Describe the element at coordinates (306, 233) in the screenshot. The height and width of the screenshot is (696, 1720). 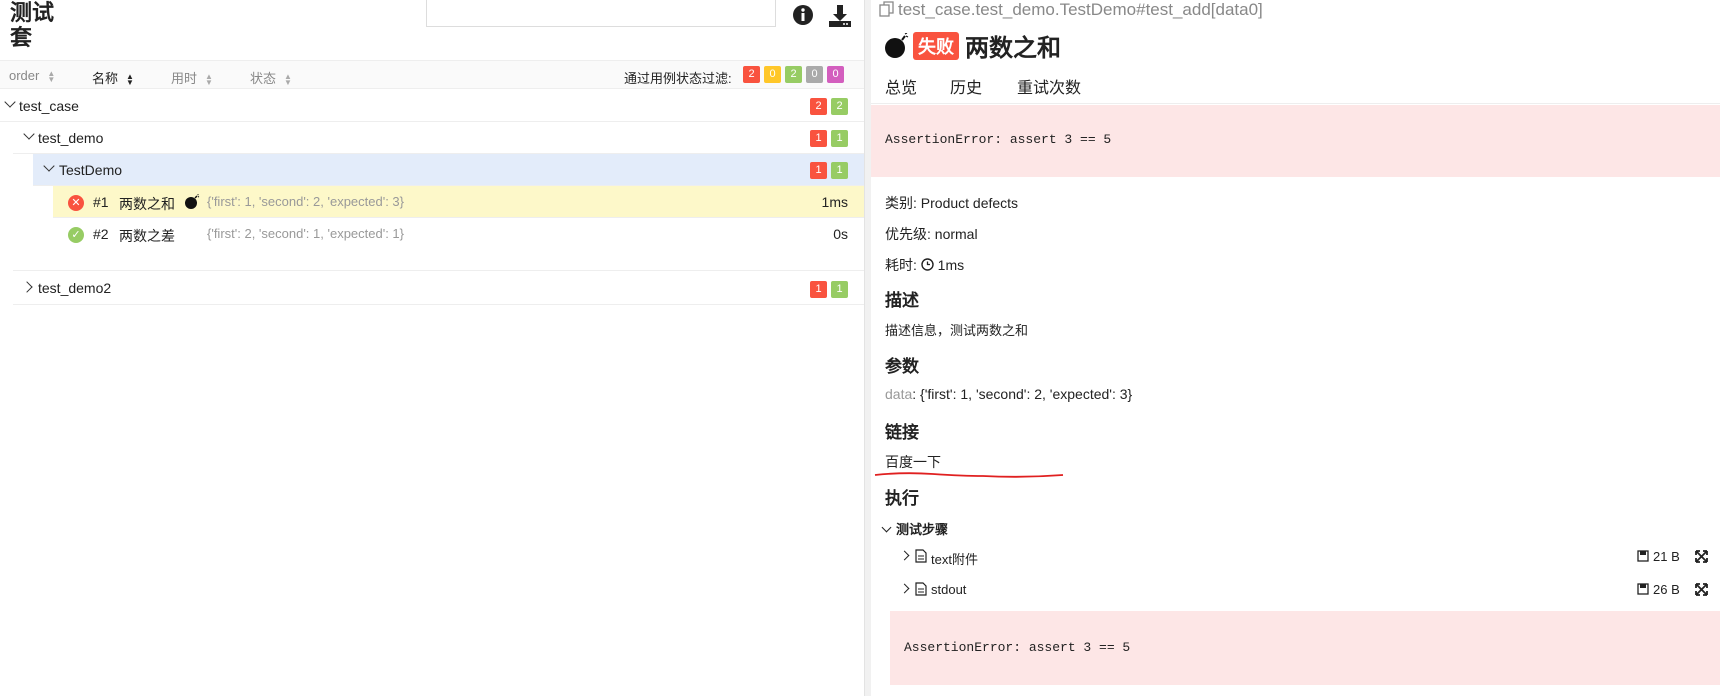
I see `case-params: {'first': 2, 'second': 1, 'expected': 1}` at that location.